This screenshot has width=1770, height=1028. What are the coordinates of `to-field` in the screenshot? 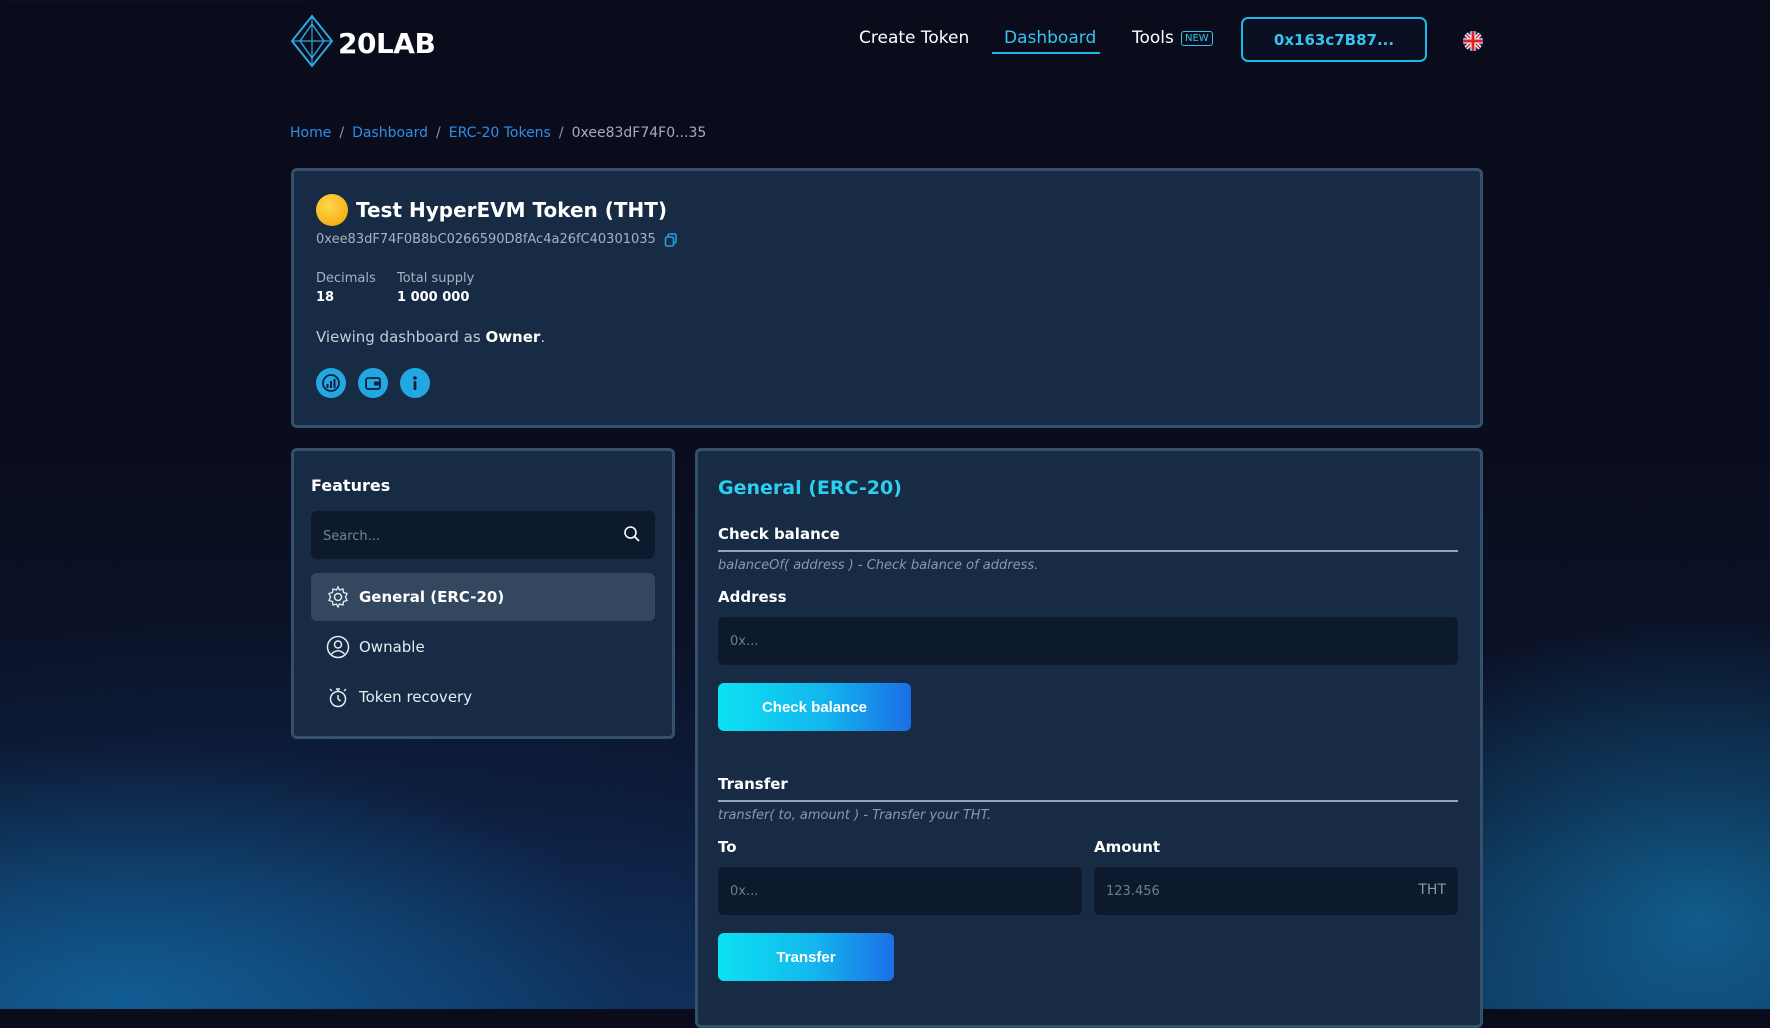 It's located at (900, 891).